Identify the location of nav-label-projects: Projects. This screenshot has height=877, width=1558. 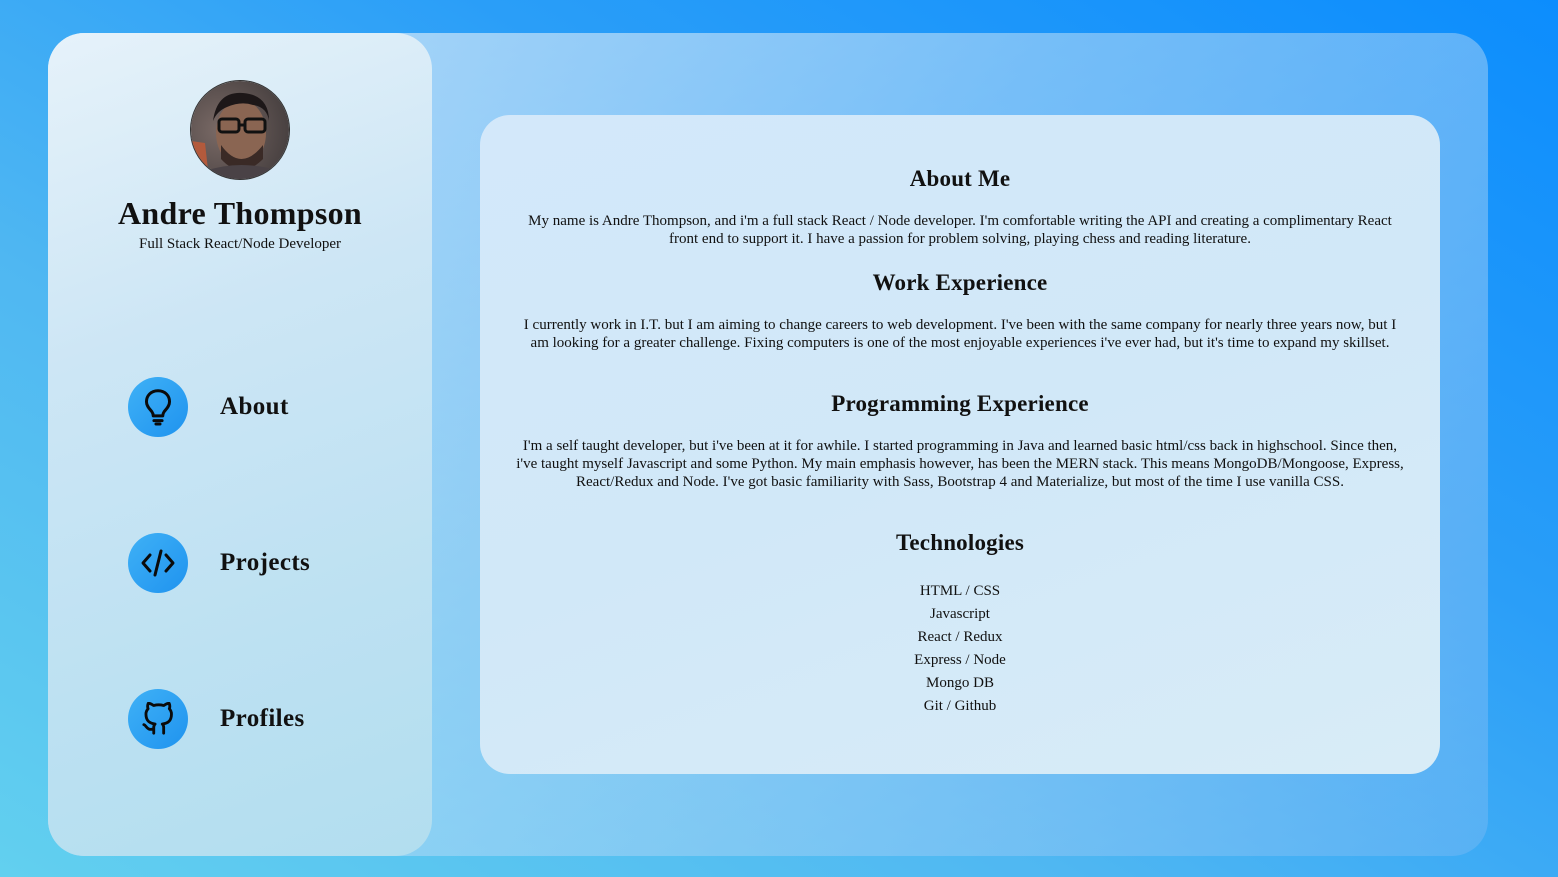
(265, 562).